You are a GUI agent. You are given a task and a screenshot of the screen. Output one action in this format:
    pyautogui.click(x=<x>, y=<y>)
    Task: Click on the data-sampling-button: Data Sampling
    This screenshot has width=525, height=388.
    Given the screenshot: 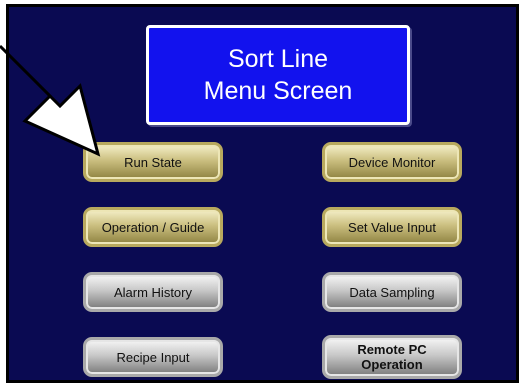 What is the action you would take?
    pyautogui.click(x=392, y=292)
    